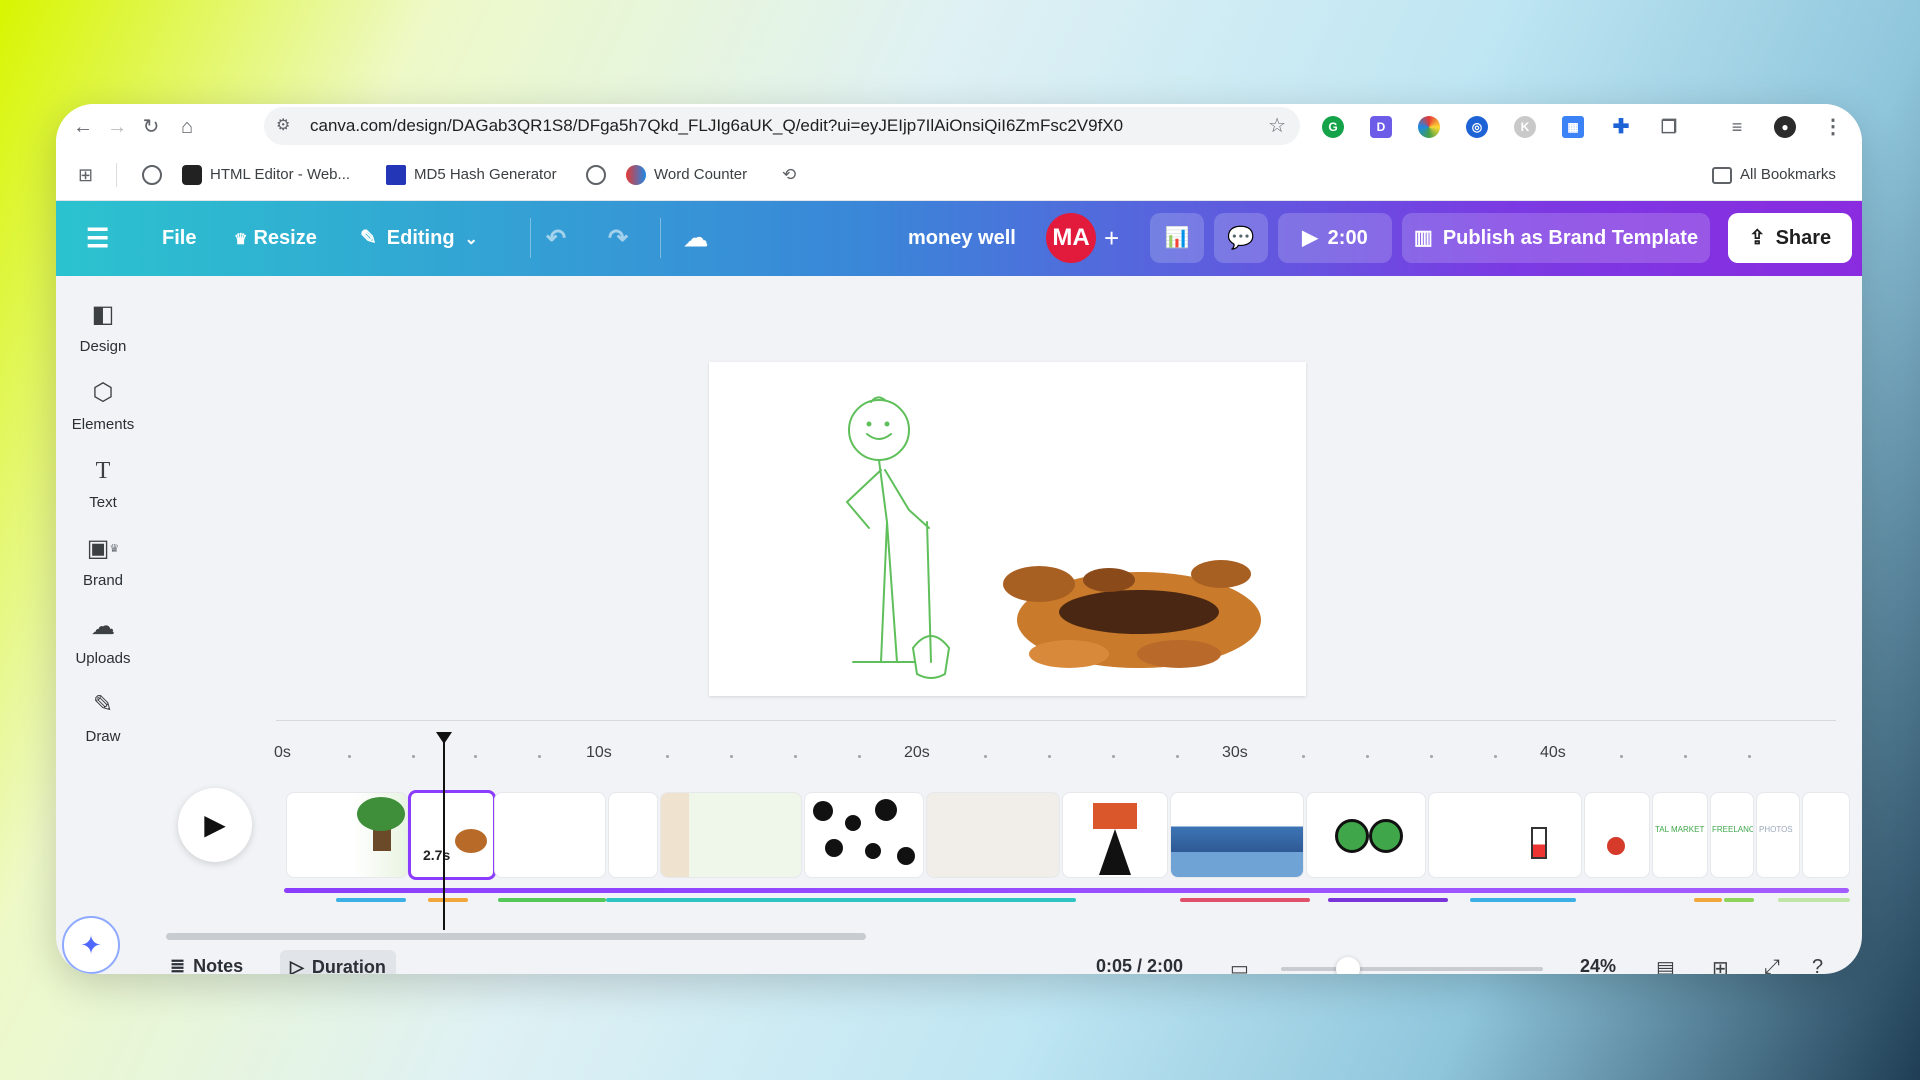 This screenshot has height=1080, width=1920. Describe the element at coordinates (898, 537) in the screenshot. I see `stick-figure-with-shovel` at that location.